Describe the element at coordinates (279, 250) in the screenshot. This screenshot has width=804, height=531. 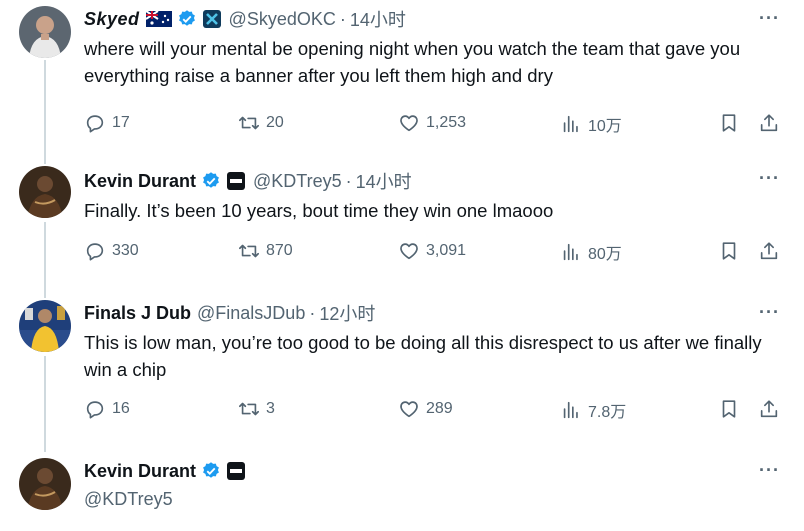
I see `retweet-count: 870` at that location.